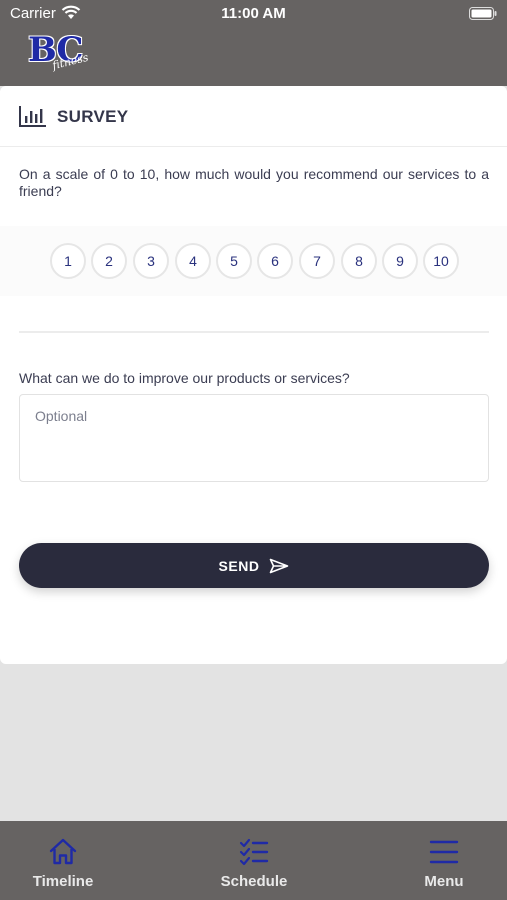  I want to click on tab-schedule-label: Schedule, so click(254, 881).